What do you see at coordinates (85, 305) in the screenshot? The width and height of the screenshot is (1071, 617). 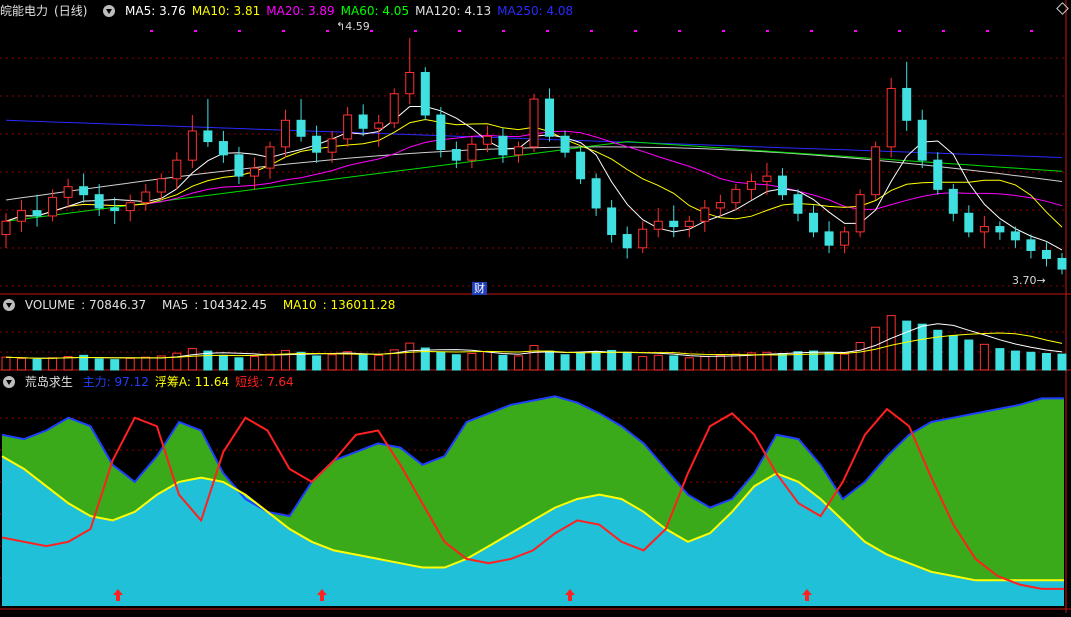 I see `volume-label: VOLUME: 70846.37` at bounding box center [85, 305].